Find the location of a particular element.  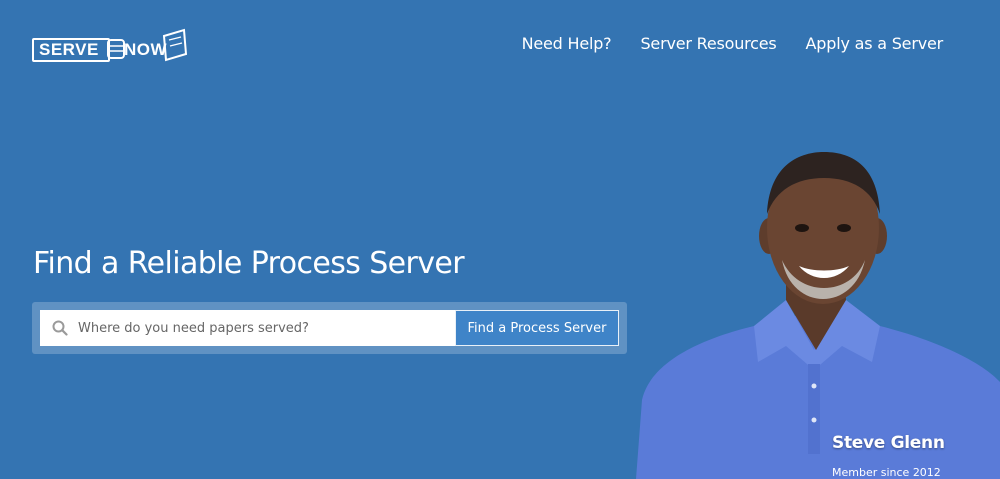

search-form: Find a Process Server is located at coordinates (329, 328).